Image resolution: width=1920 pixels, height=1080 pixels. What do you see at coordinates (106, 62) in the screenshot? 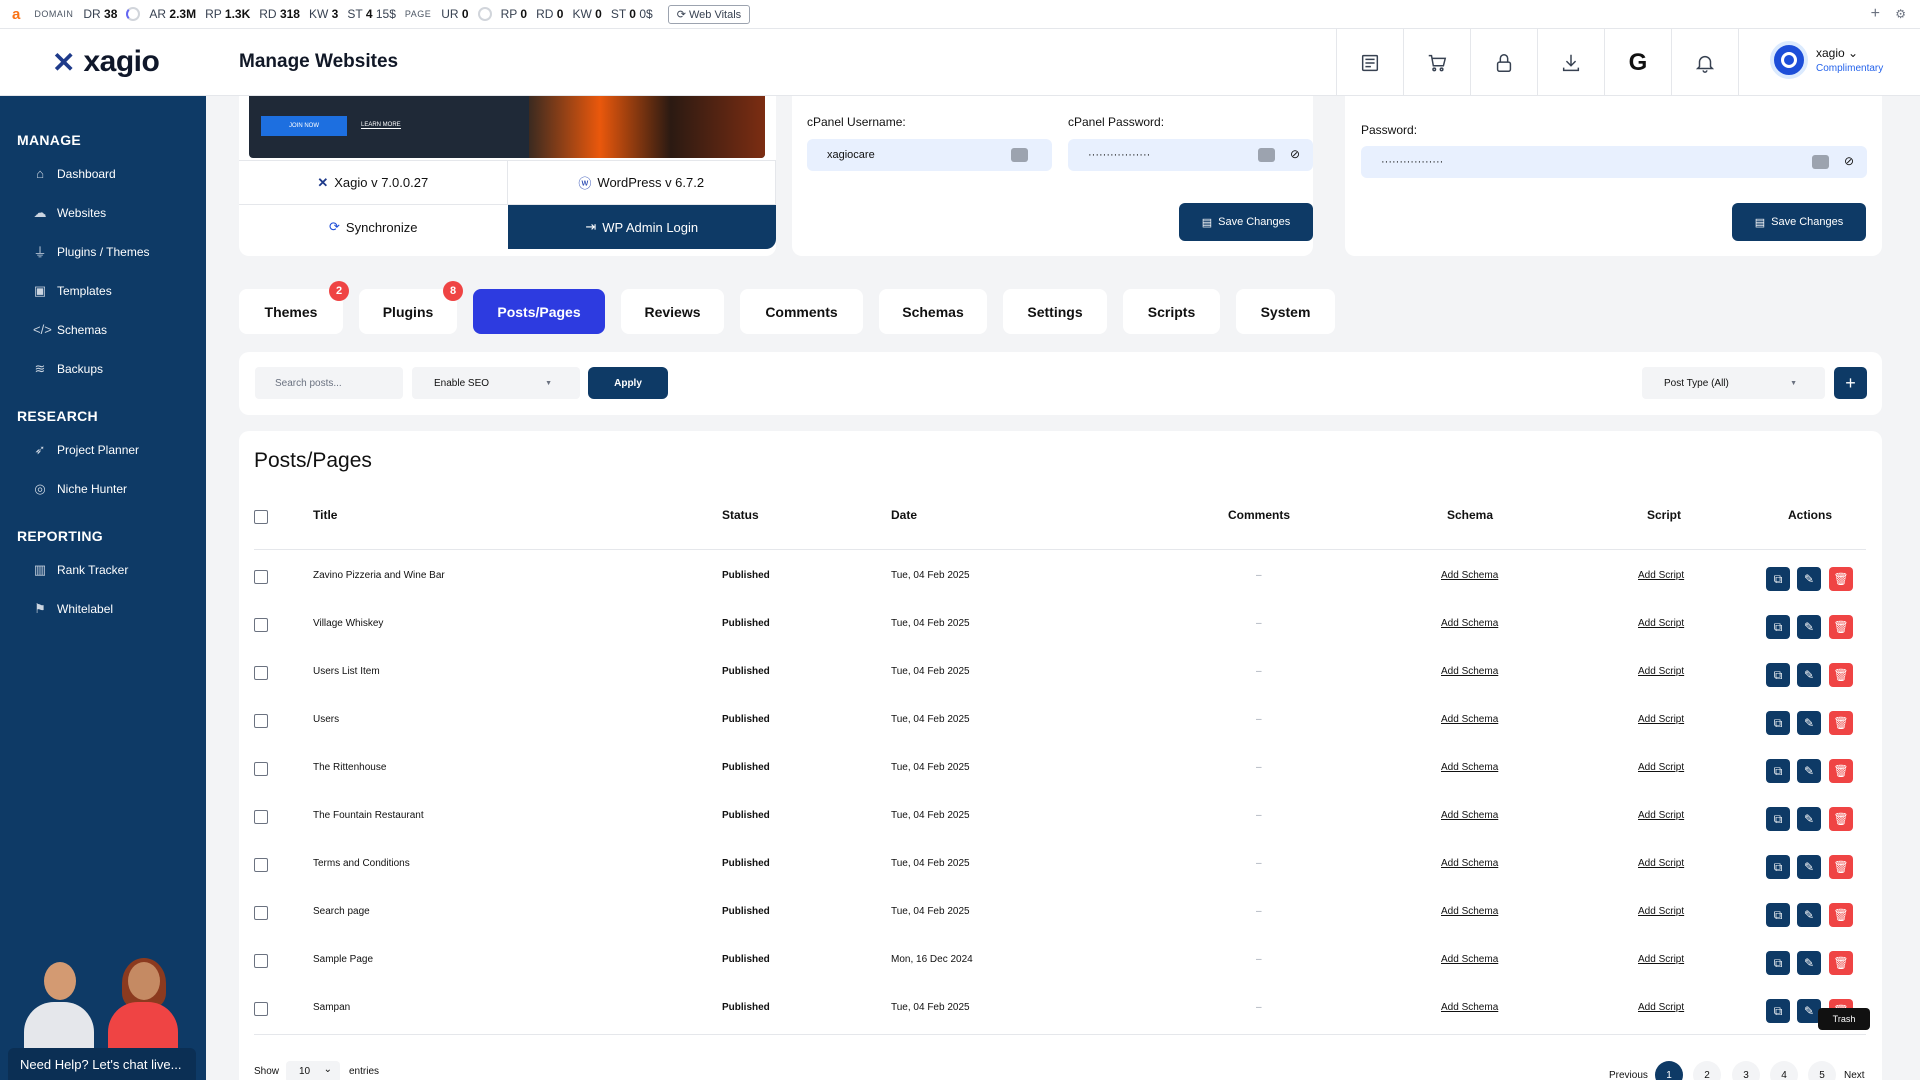
I see `xagio-logo: ✕ xagio` at bounding box center [106, 62].